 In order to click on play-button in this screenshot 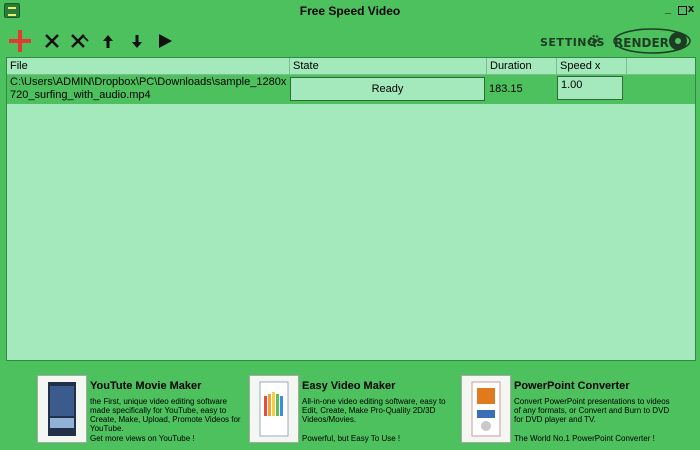, I will do `click(165, 41)`.